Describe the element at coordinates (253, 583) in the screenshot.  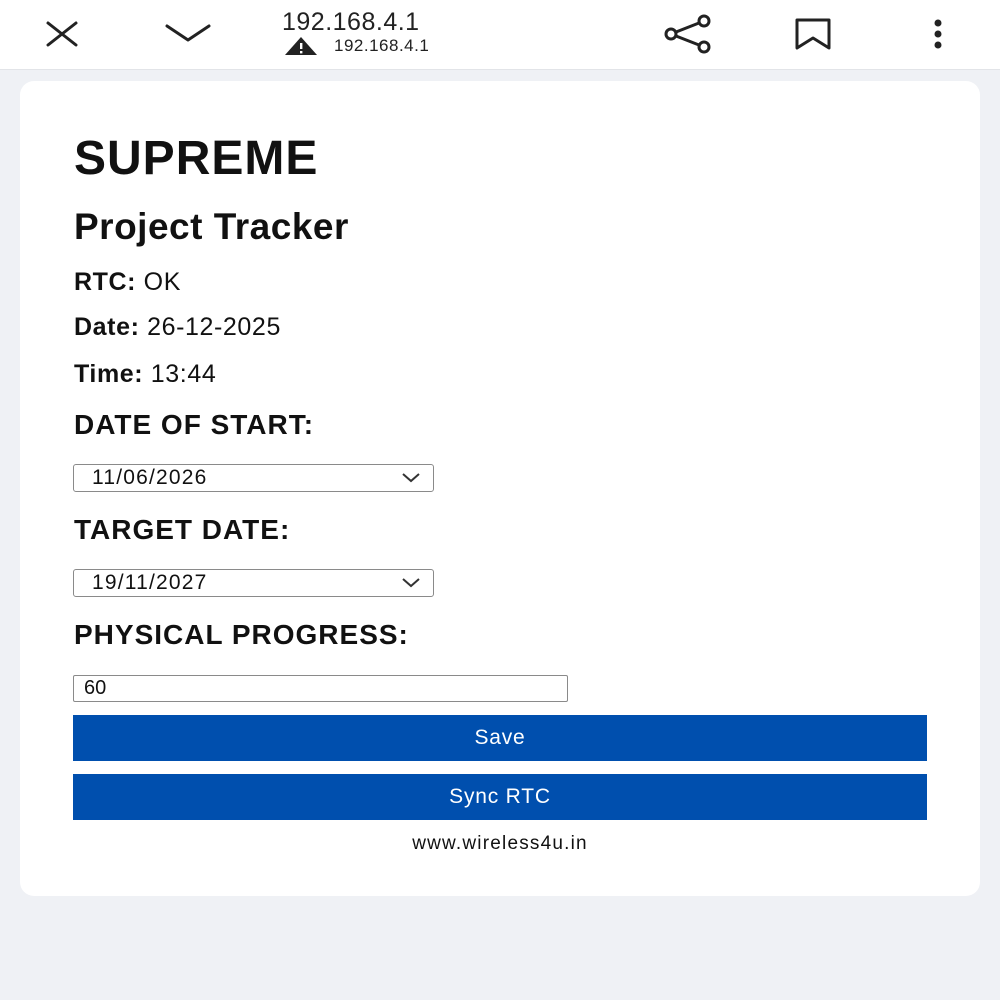
I see `target-date-select: 19/11/2027` at that location.